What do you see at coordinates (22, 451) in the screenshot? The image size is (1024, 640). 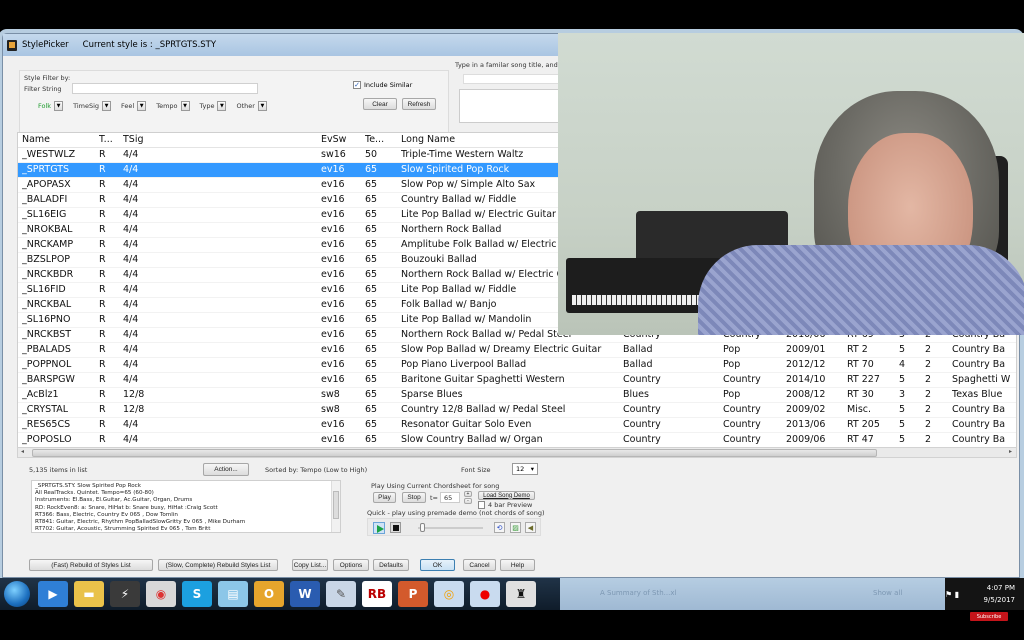 I see `scroll-left-icon: ◂` at bounding box center [22, 451].